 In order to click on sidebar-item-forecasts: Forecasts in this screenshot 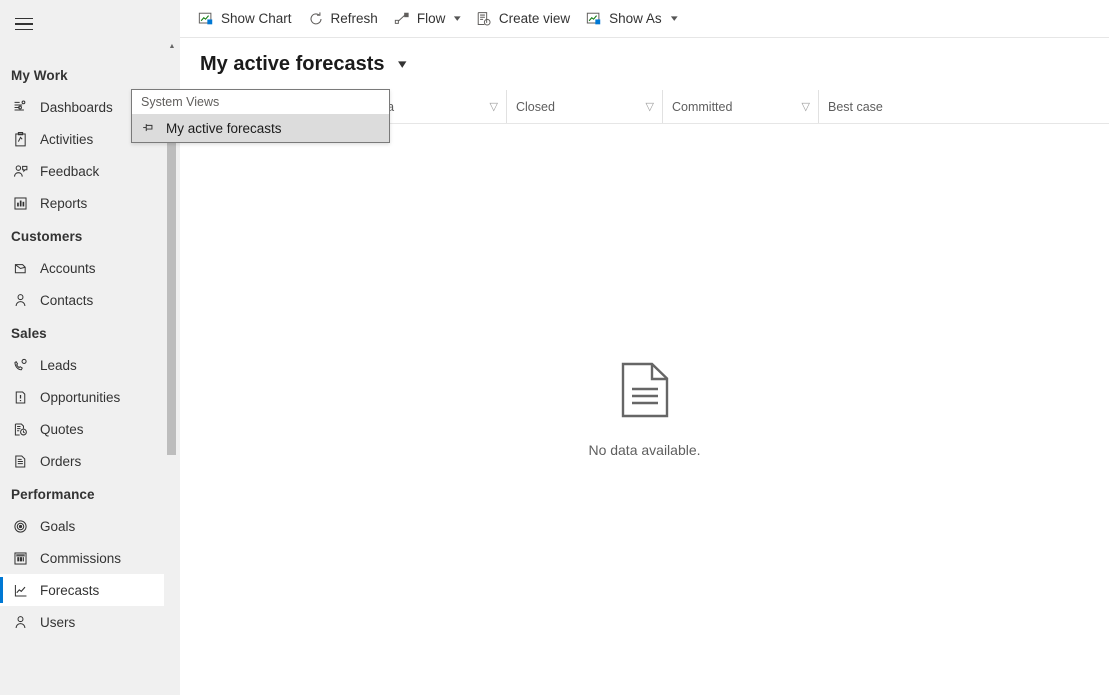, I will do `click(90, 590)`.